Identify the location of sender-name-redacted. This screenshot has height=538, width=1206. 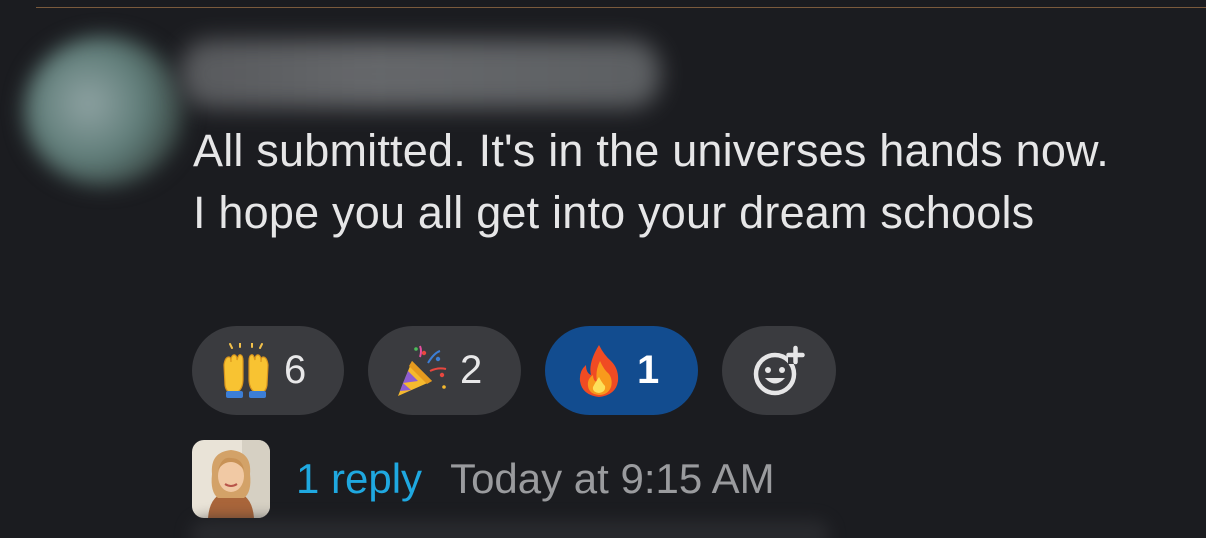
(420, 74).